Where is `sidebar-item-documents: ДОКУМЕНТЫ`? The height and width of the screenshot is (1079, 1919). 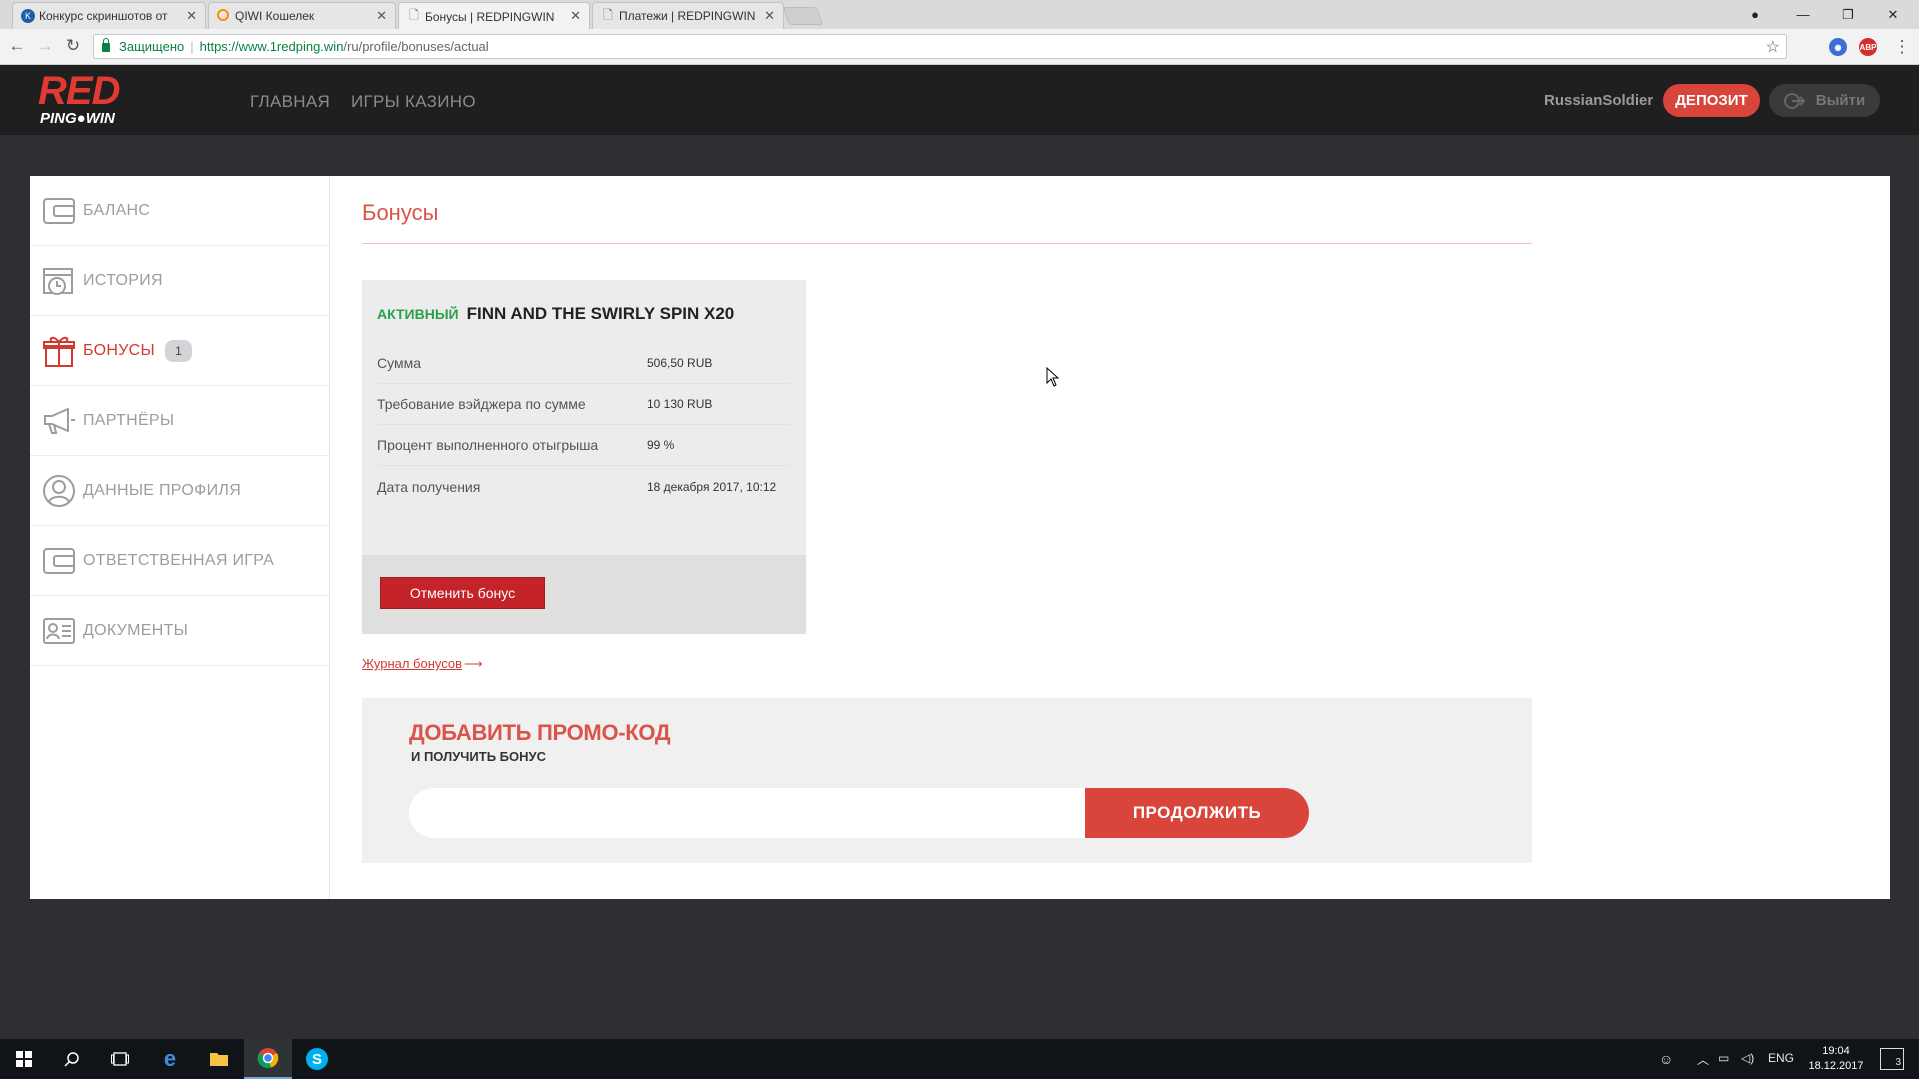
sidebar-item-documents: ДОКУМЕНТЫ is located at coordinates (180, 631).